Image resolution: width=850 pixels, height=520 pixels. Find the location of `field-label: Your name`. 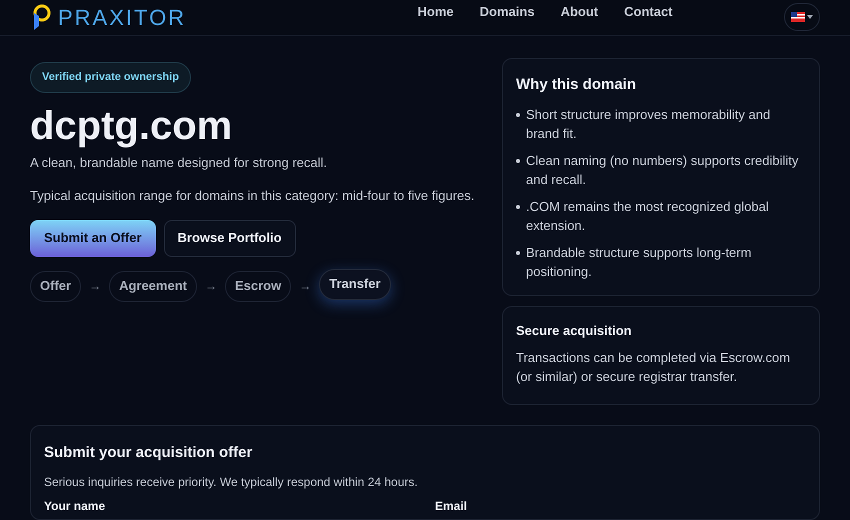

field-label: Your name is located at coordinates (75, 505).